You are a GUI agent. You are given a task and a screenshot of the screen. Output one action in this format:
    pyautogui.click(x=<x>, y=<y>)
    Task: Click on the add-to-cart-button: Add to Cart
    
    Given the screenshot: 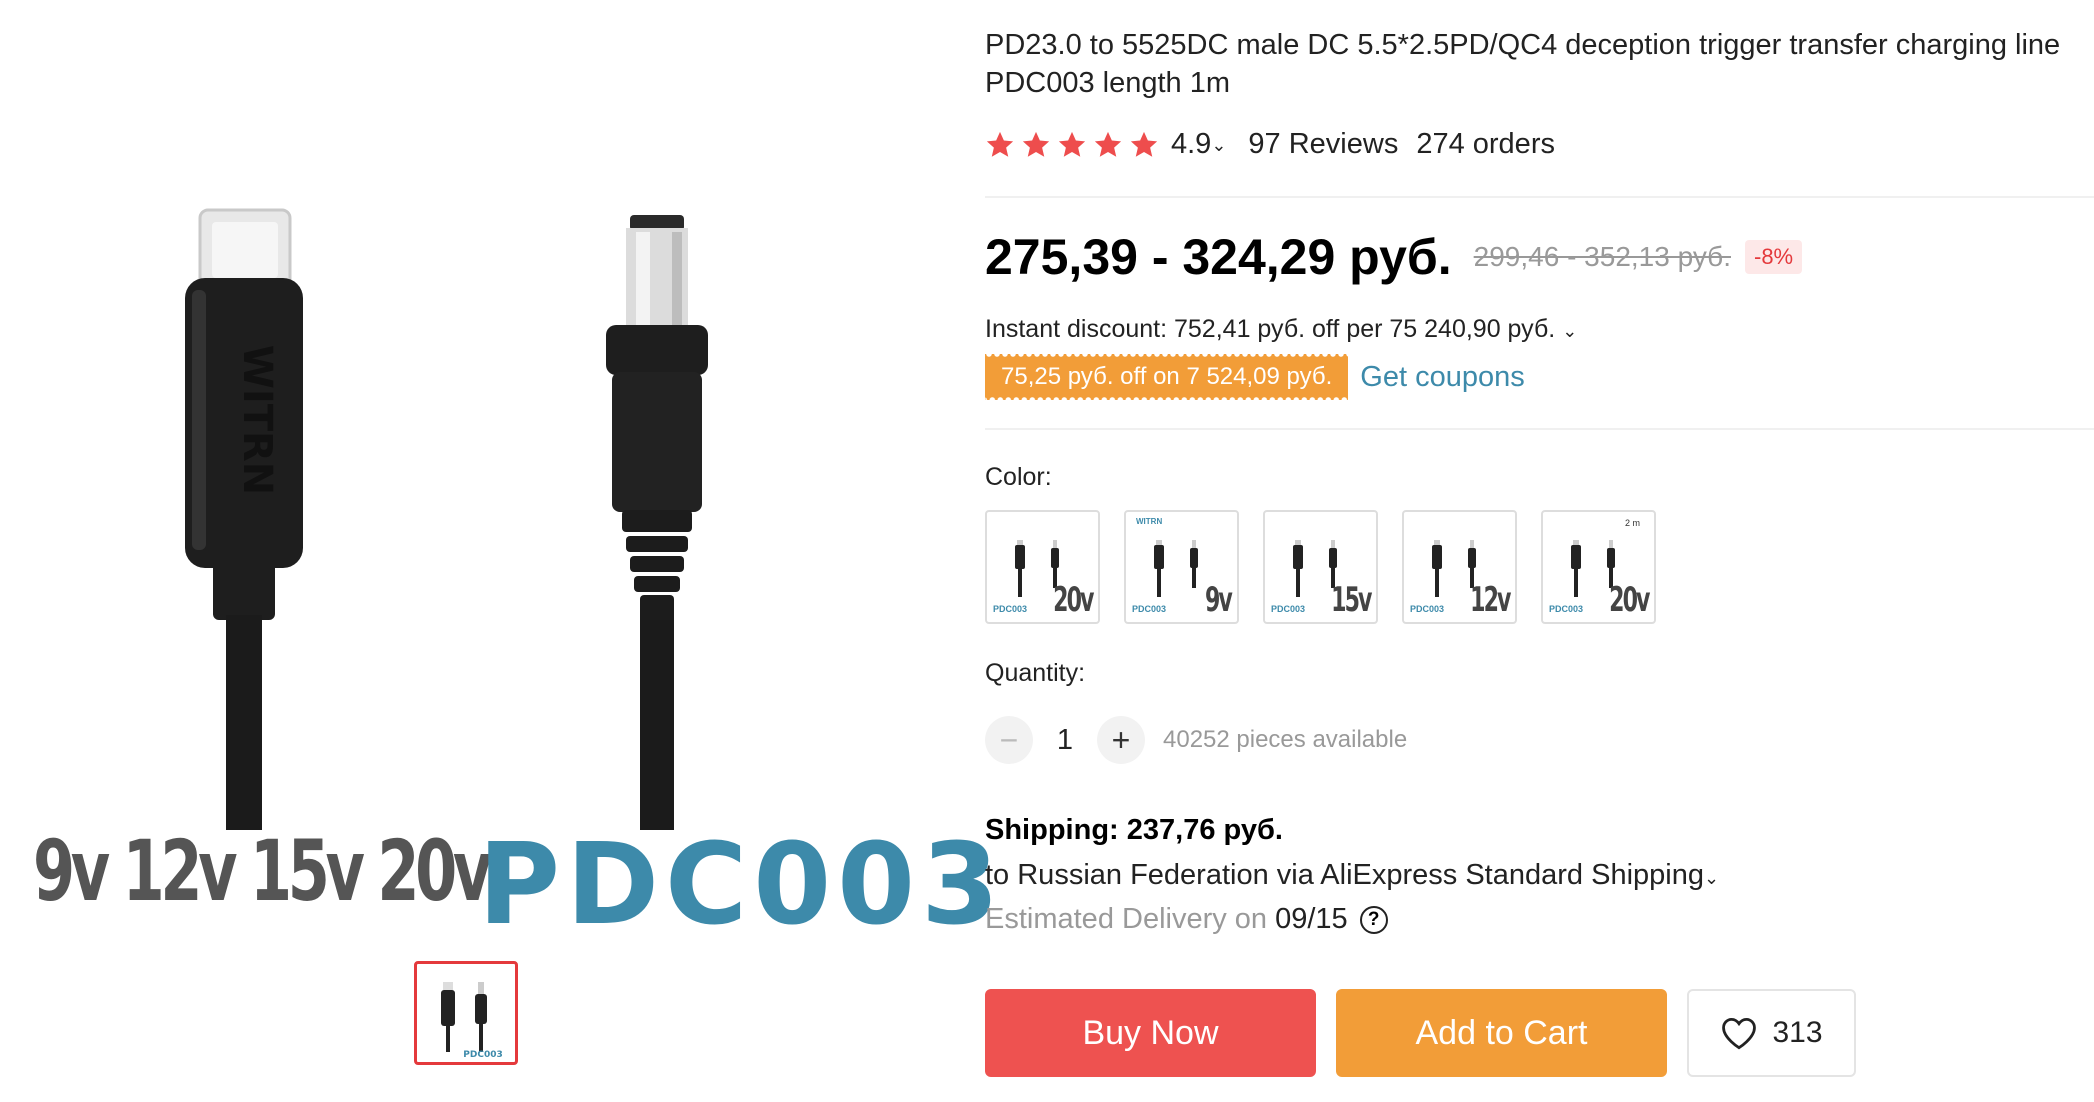 What is the action you would take?
    pyautogui.click(x=1501, y=1033)
    